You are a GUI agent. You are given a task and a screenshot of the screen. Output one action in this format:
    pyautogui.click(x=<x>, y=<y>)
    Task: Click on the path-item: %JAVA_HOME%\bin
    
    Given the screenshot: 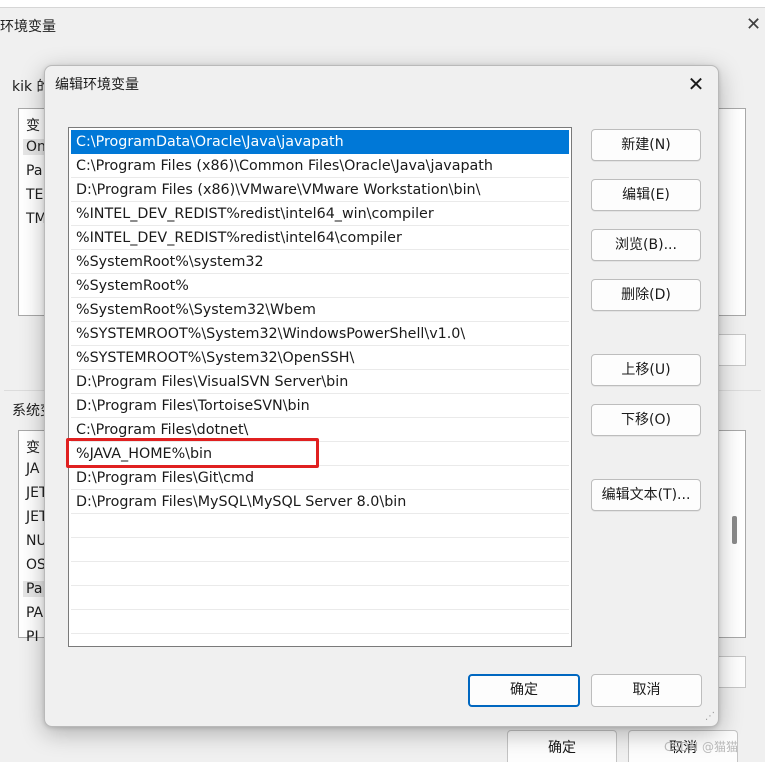 What is the action you would take?
    pyautogui.click(x=320, y=454)
    